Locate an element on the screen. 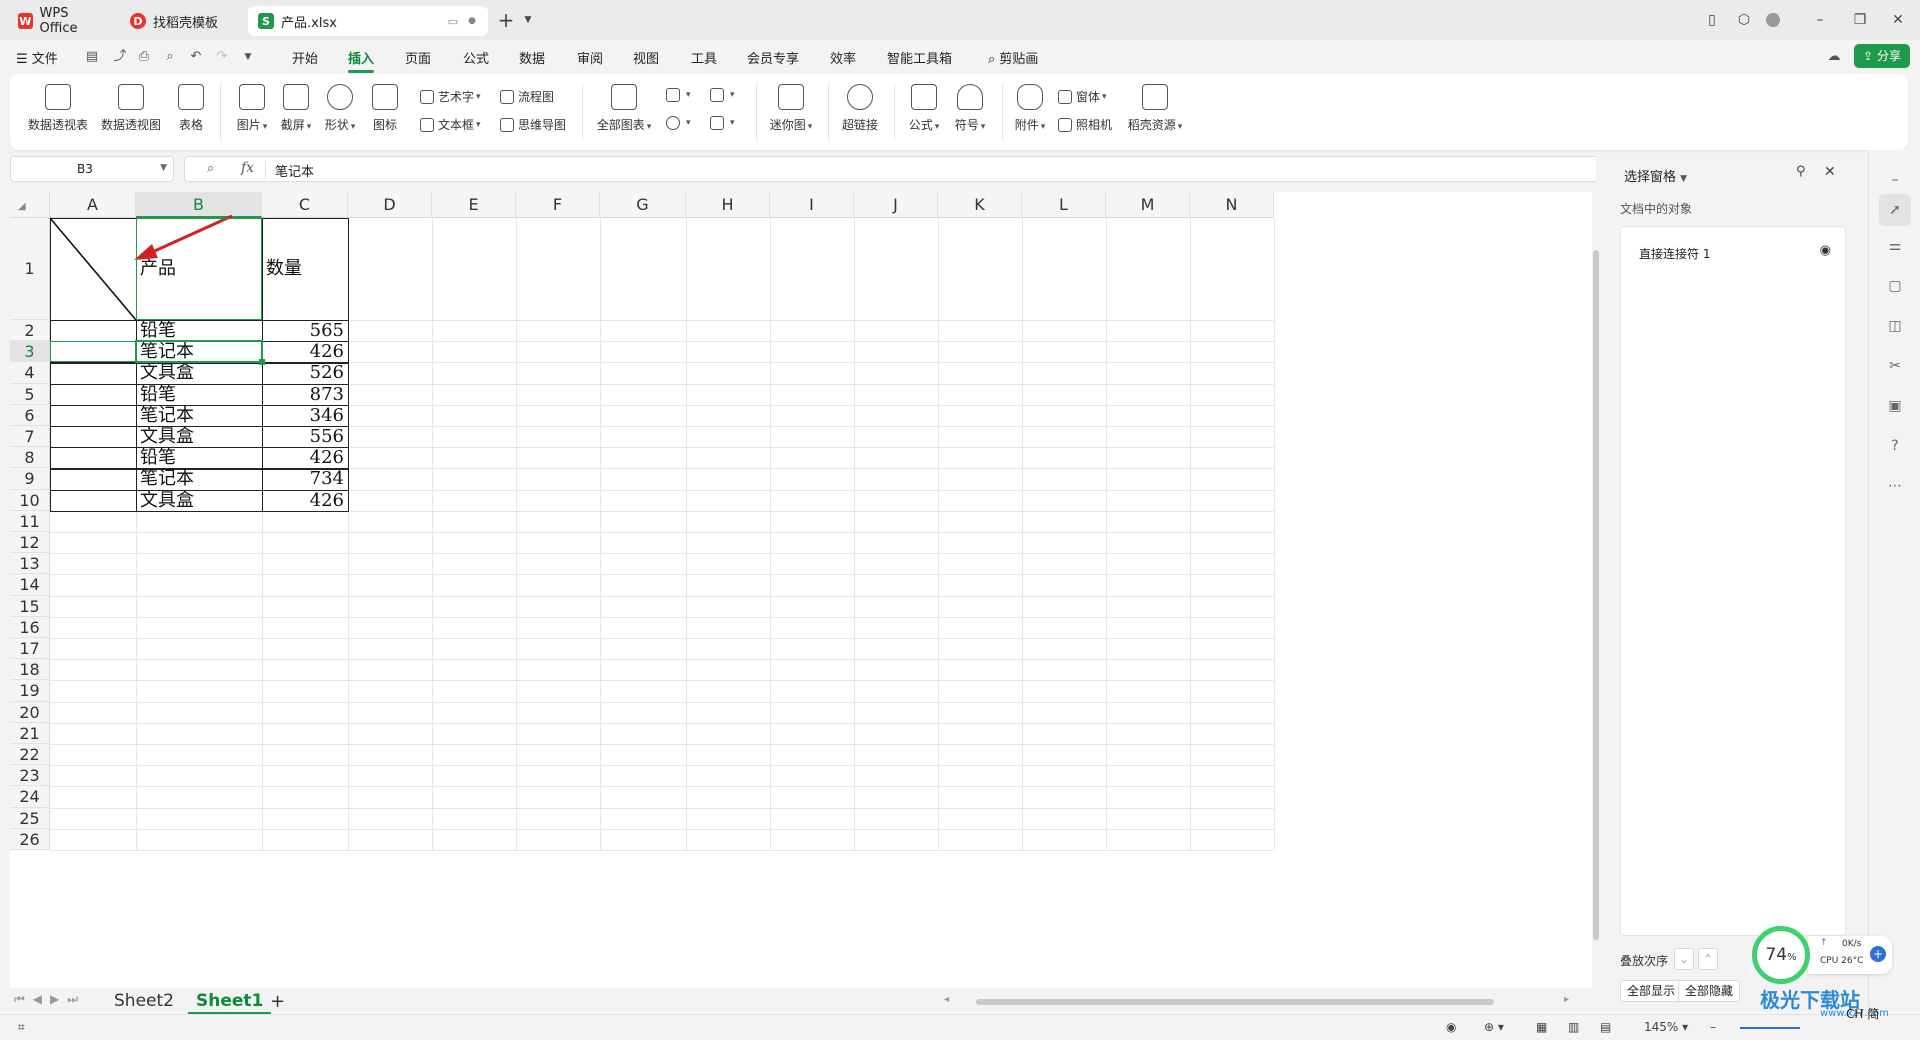 The image size is (1920, 1040). normal-view-icon: ▦ is located at coordinates (1541, 1027).